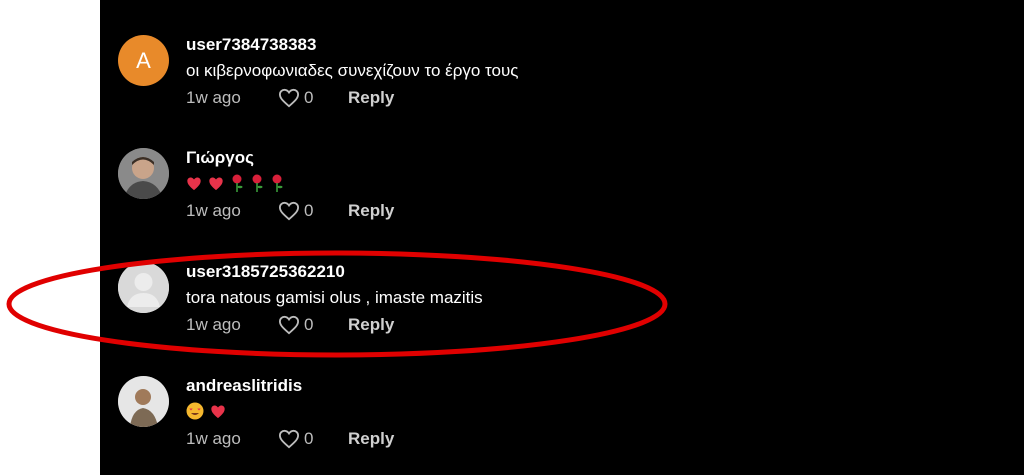  What do you see at coordinates (251, 45) in the screenshot?
I see `comment-username: user7384738383` at bounding box center [251, 45].